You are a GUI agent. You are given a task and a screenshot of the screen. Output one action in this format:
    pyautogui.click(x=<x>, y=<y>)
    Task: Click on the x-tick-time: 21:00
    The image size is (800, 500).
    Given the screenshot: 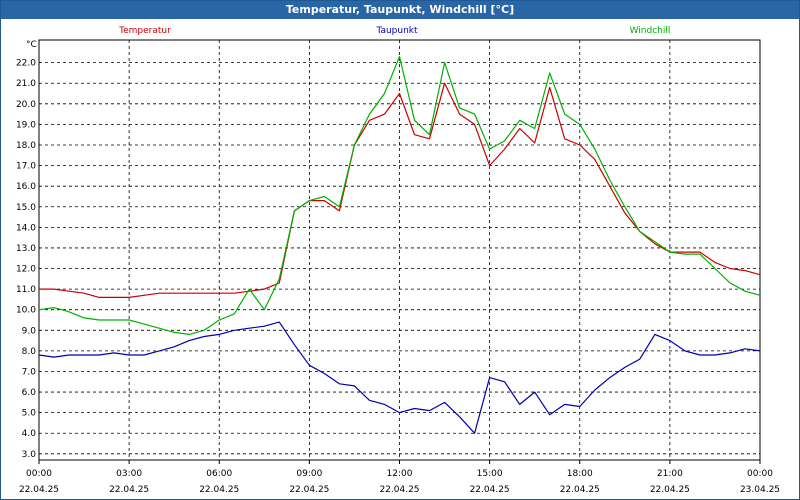 What is the action you would take?
    pyautogui.click(x=670, y=474)
    